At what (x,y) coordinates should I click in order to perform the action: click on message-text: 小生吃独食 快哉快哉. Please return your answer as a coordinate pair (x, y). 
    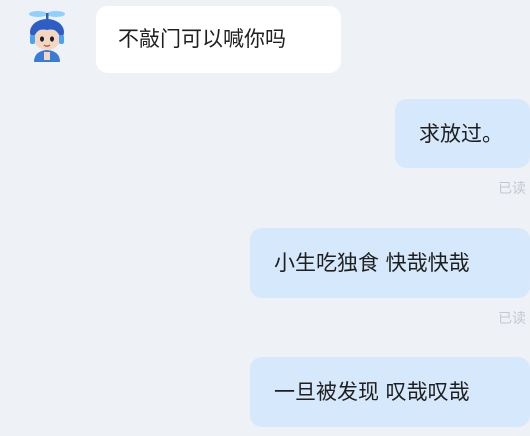
    Looking at the image, I should click on (372, 263).